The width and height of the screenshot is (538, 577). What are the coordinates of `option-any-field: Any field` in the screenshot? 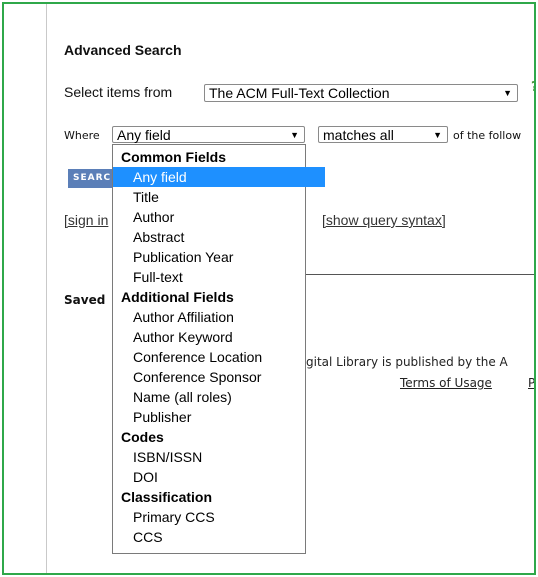 It's located at (219, 177).